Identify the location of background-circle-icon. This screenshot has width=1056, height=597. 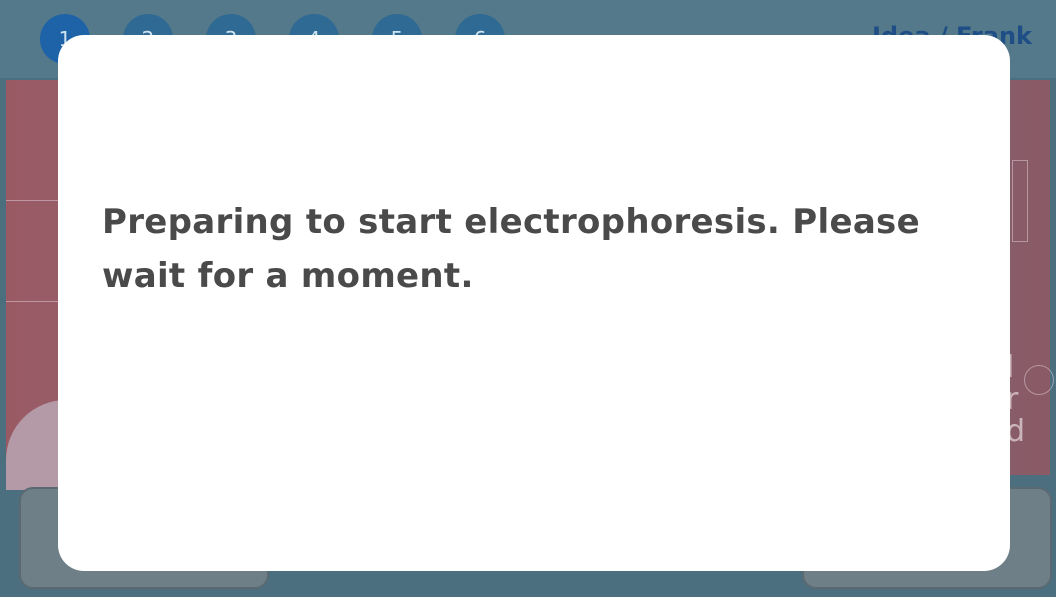
(1039, 380).